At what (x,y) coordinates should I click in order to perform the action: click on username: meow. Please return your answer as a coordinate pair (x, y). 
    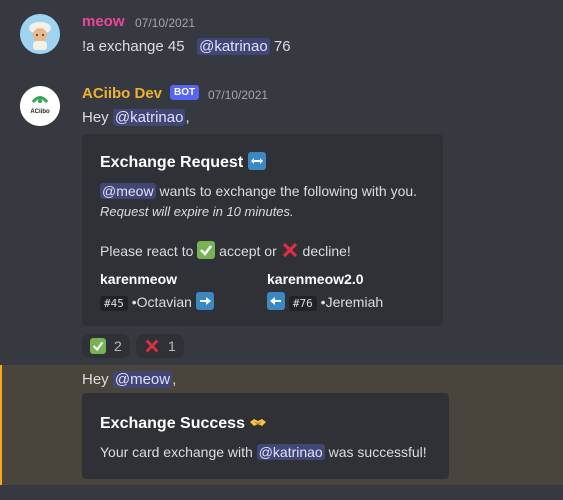
    Looking at the image, I should click on (103, 21).